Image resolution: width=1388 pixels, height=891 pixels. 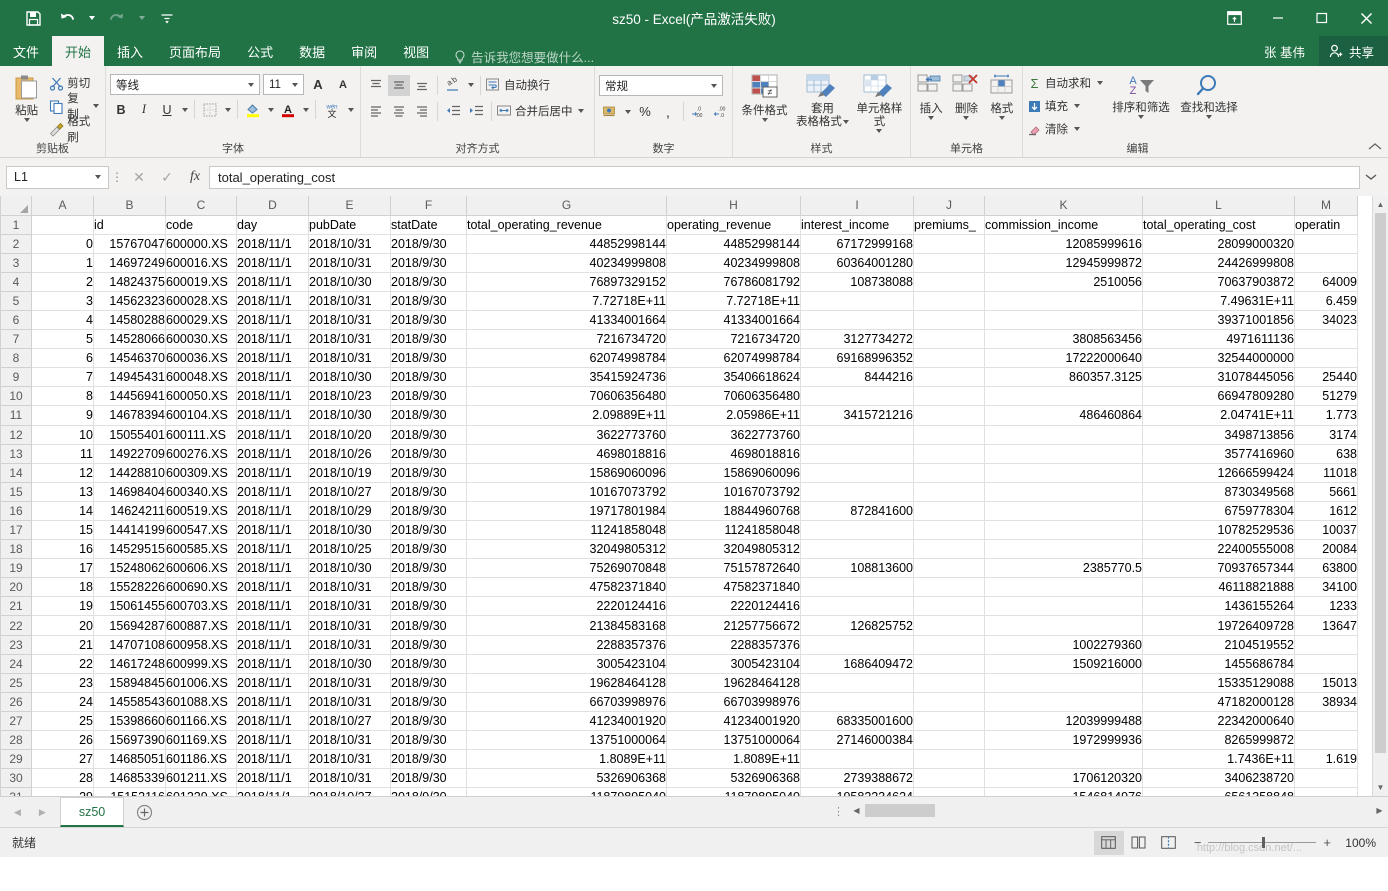 What do you see at coordinates (428, 683) in the screenshot?
I see `cell-F25: 2018/9/30` at bounding box center [428, 683].